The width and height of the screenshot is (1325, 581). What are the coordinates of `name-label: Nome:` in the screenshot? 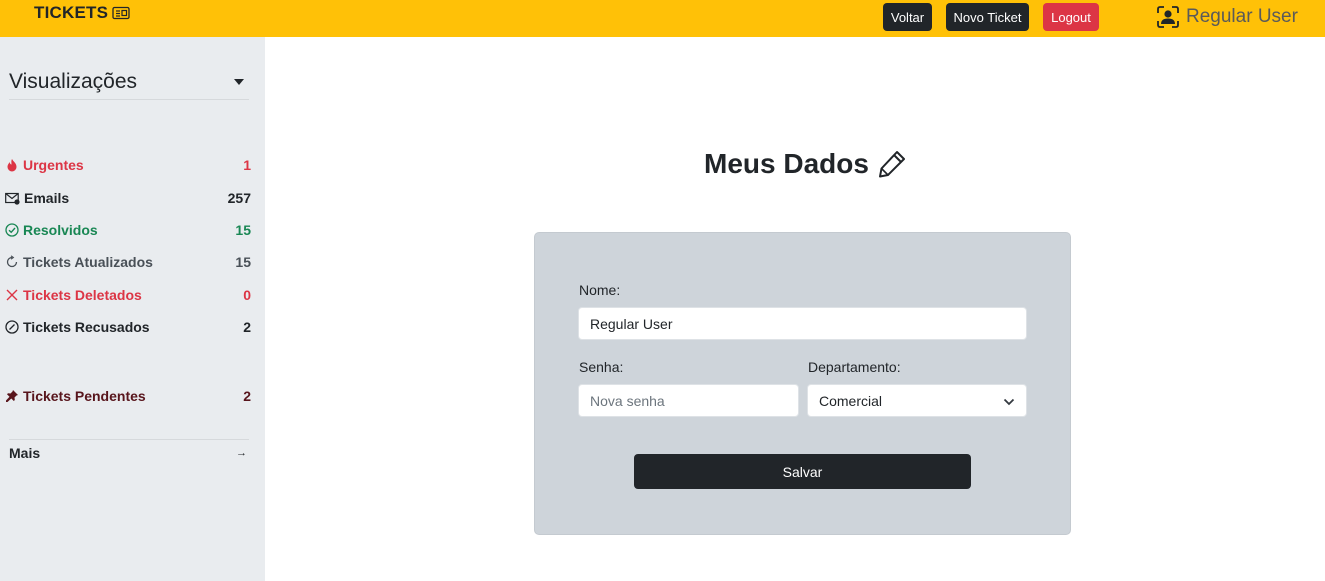 It's located at (600, 290).